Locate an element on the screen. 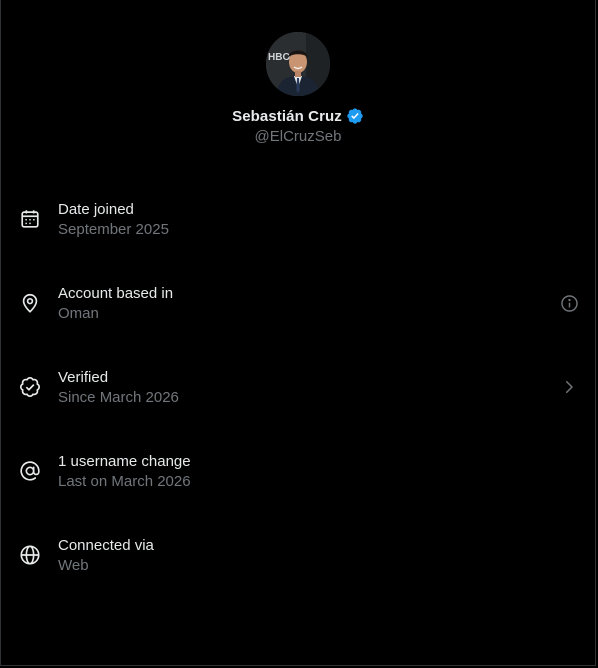  row-label: Connected via is located at coordinates (106, 545).